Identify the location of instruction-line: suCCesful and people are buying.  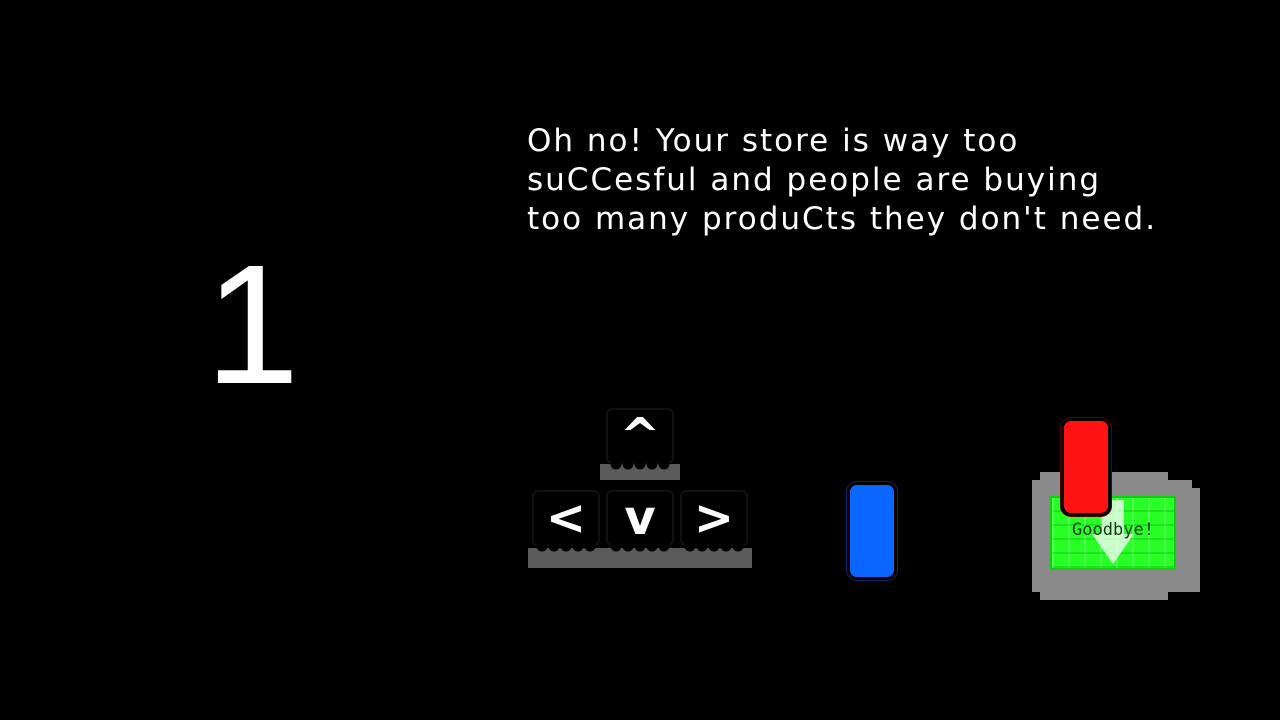
(814, 180).